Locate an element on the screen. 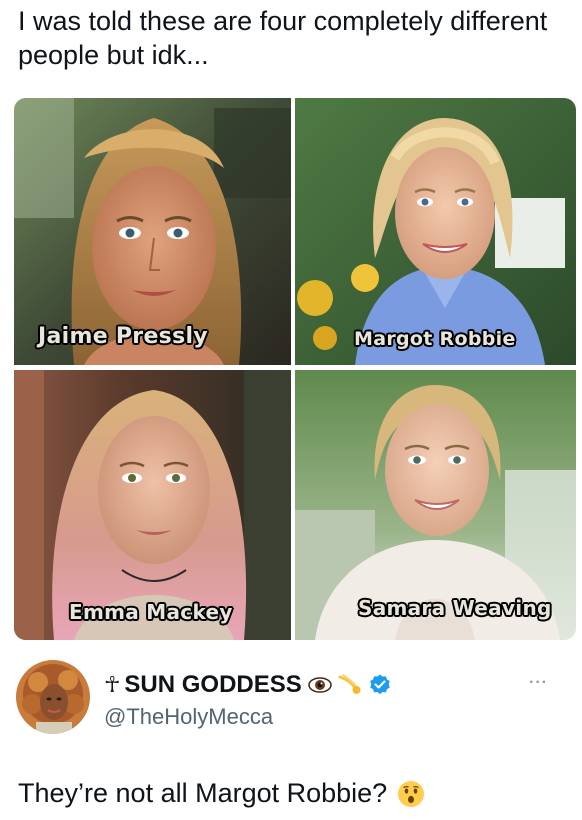 This screenshot has height=820, width=582. quoted-account: ☥ SUN GODDESS @TheHolyMecca ··· is located at coordinates (291, 705).